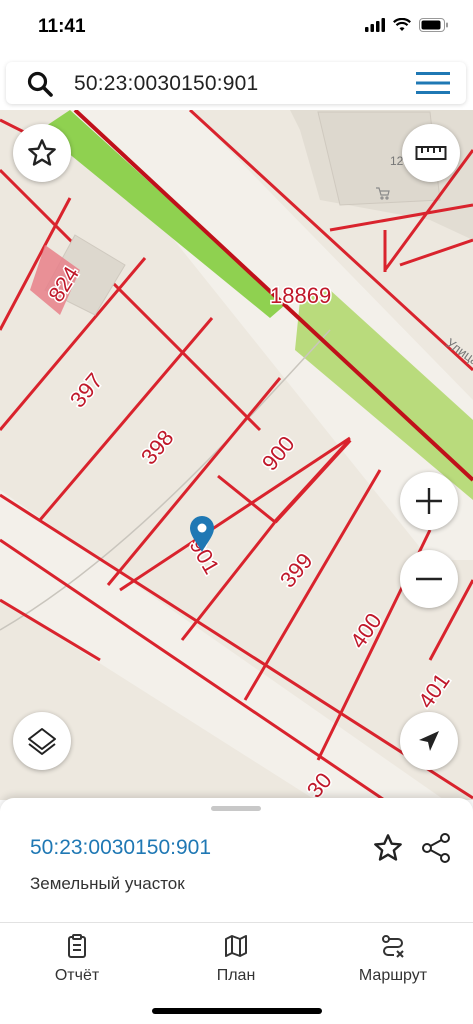  I want to click on minus-icon, so click(429, 579).